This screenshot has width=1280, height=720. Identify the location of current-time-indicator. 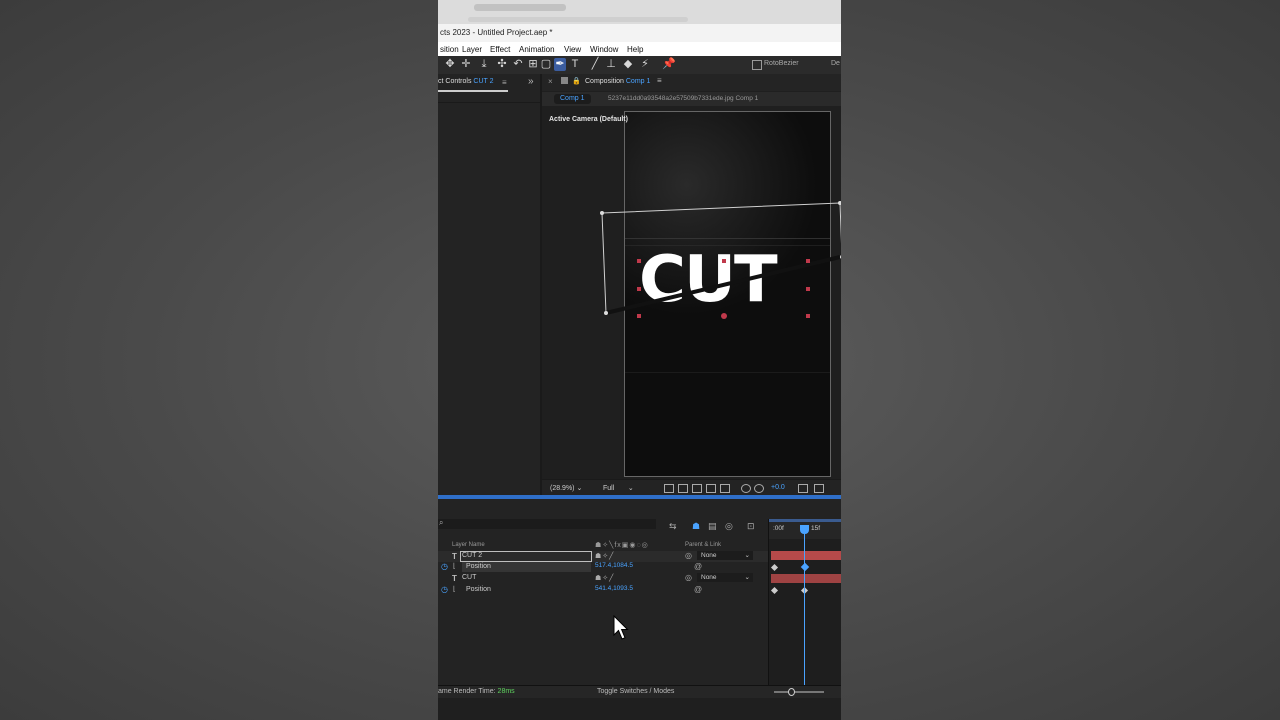
(804, 605).